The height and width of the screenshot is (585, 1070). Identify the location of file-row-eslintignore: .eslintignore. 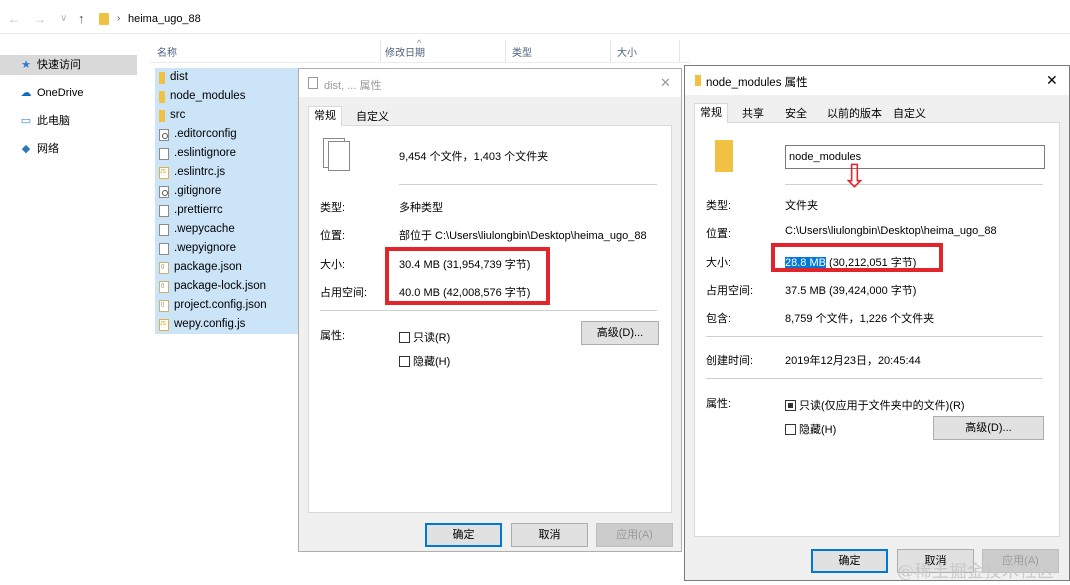
(227, 153).